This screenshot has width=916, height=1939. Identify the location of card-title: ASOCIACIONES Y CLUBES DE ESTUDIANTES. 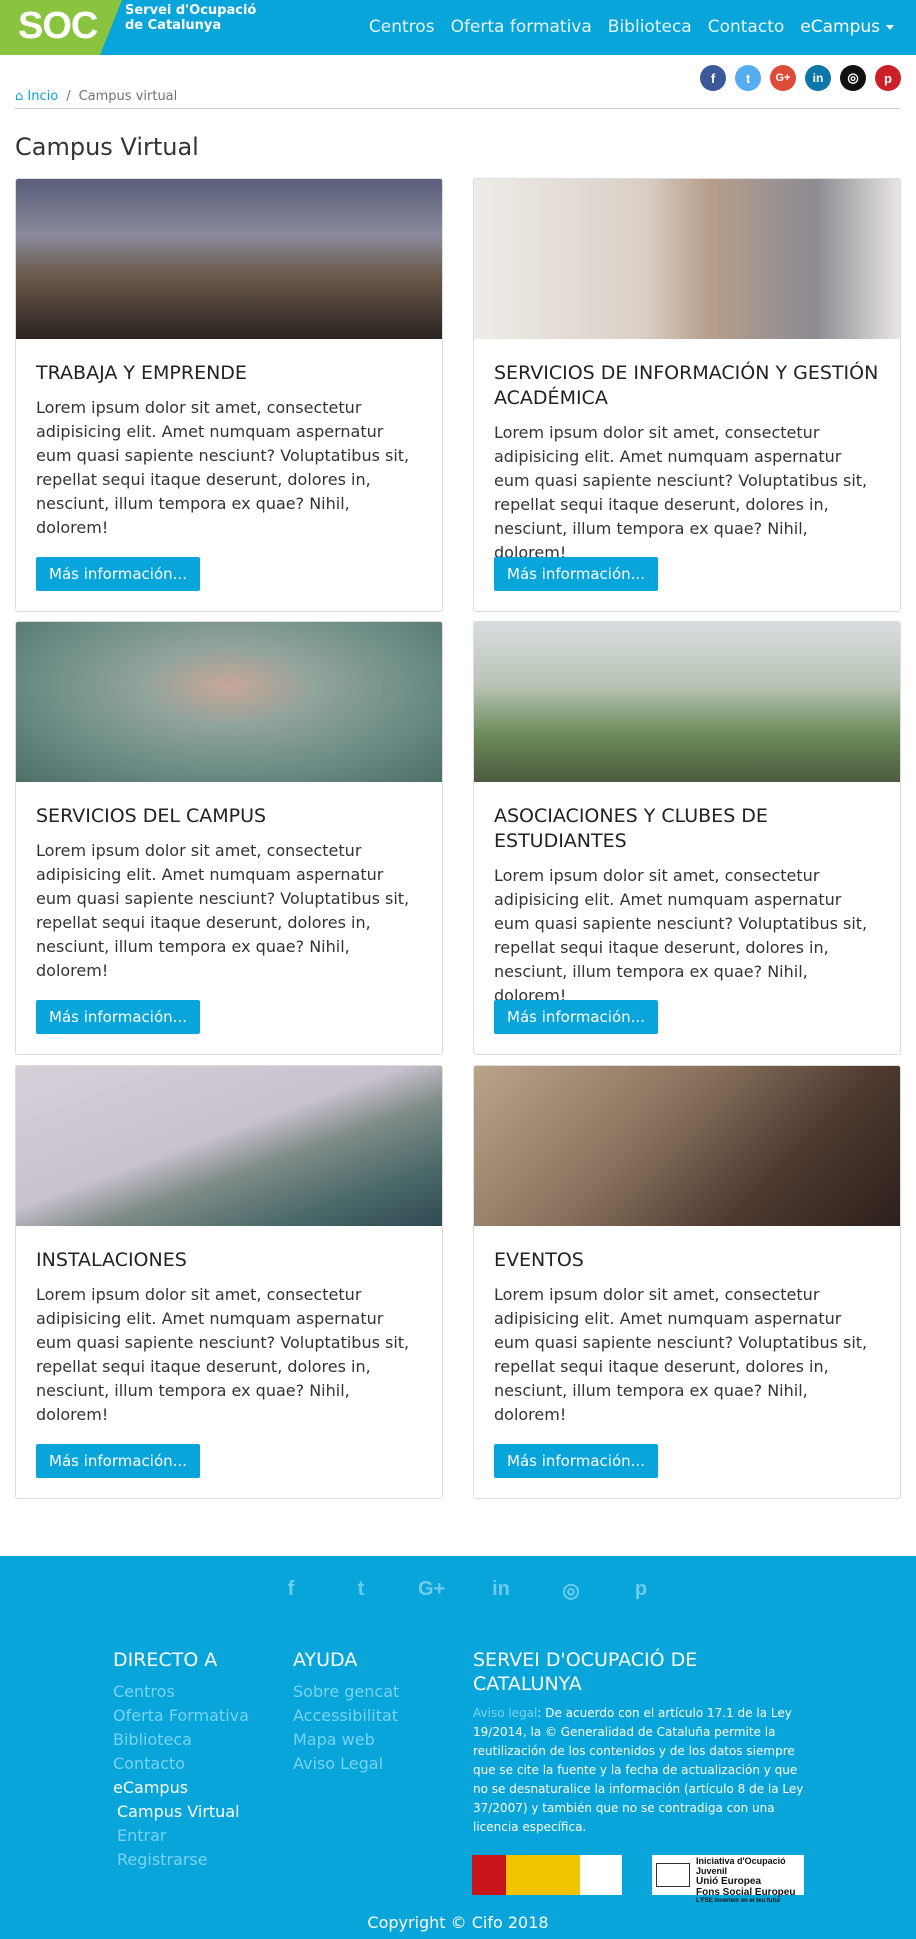
(631, 828).